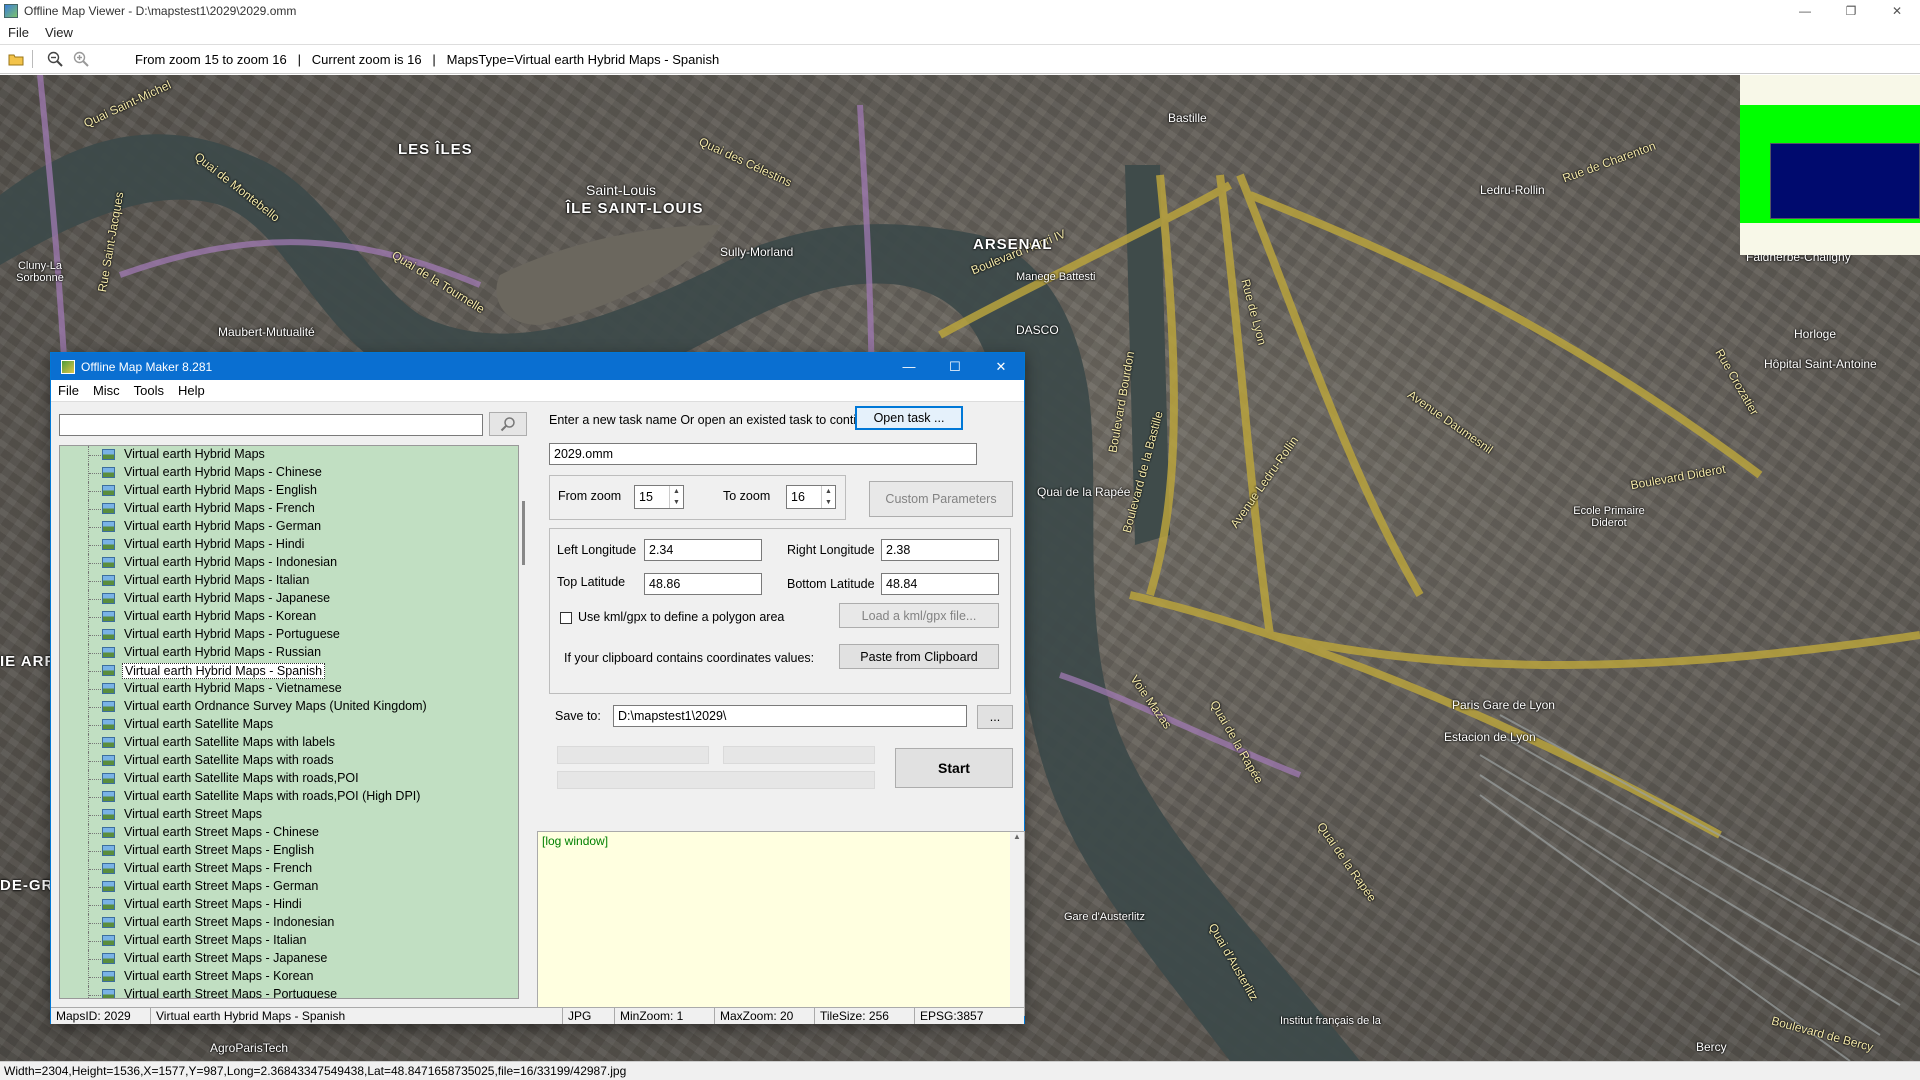 Image resolution: width=1920 pixels, height=1080 pixels. I want to click on save-to-input, so click(790, 716).